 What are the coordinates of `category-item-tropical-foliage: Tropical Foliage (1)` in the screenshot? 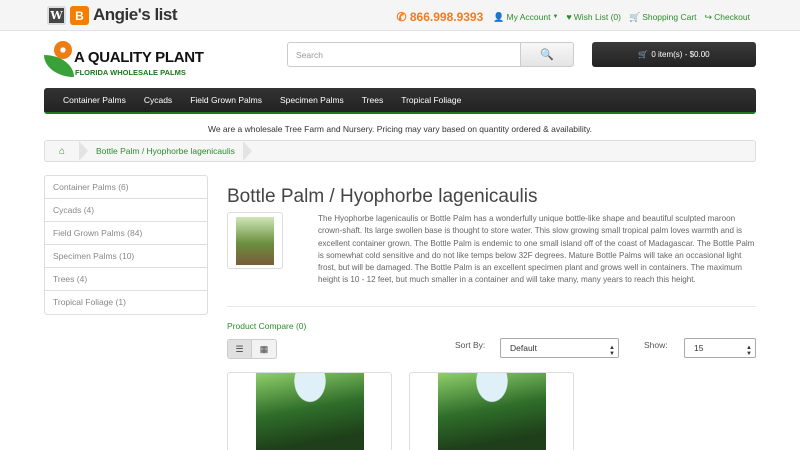 It's located at (126, 302).